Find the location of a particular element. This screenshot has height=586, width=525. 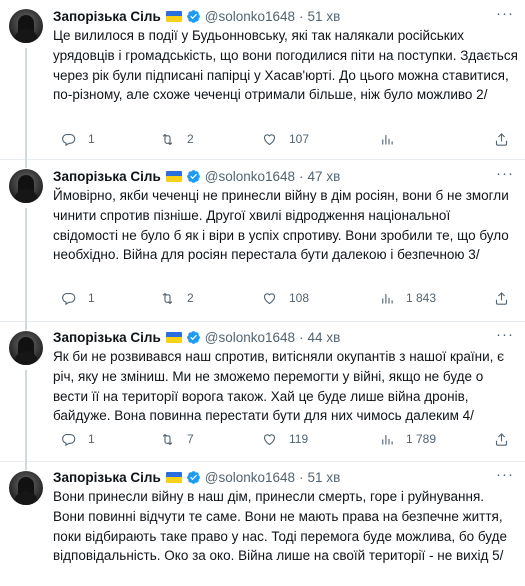

timestamp: 44 хв is located at coordinates (324, 337).